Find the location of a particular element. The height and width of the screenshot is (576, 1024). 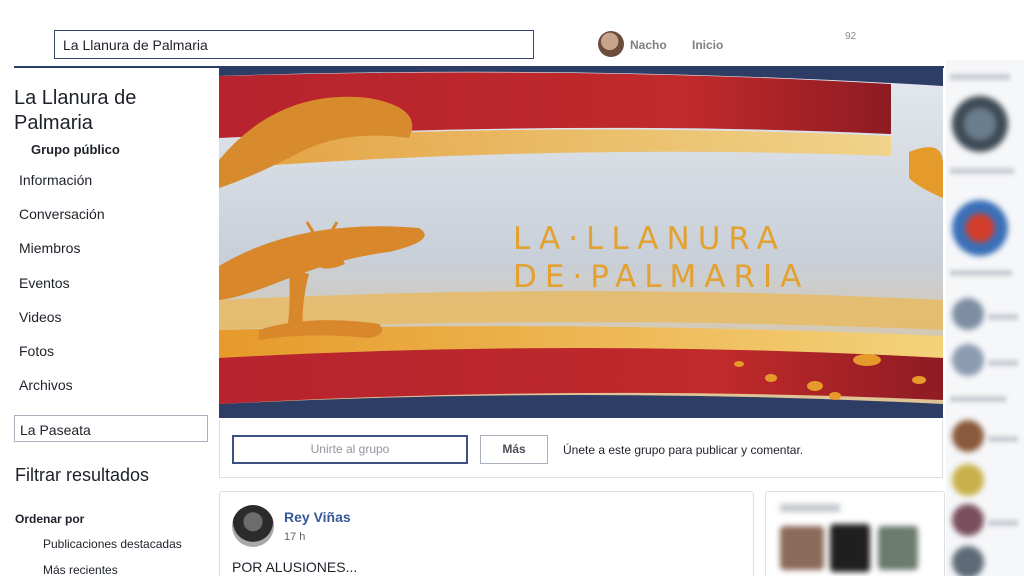

user-avatar-icon is located at coordinates (611, 44).